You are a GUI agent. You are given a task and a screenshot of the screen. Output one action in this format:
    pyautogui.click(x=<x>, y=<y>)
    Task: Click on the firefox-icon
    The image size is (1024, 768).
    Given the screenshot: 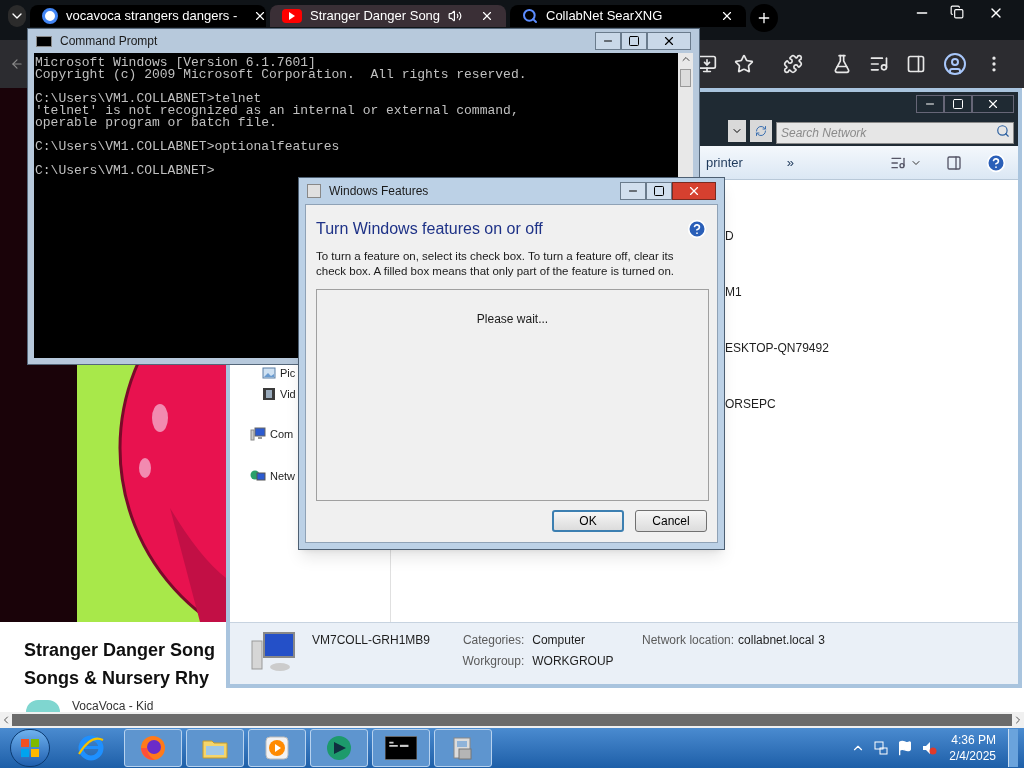 What is the action you would take?
    pyautogui.click(x=153, y=748)
    